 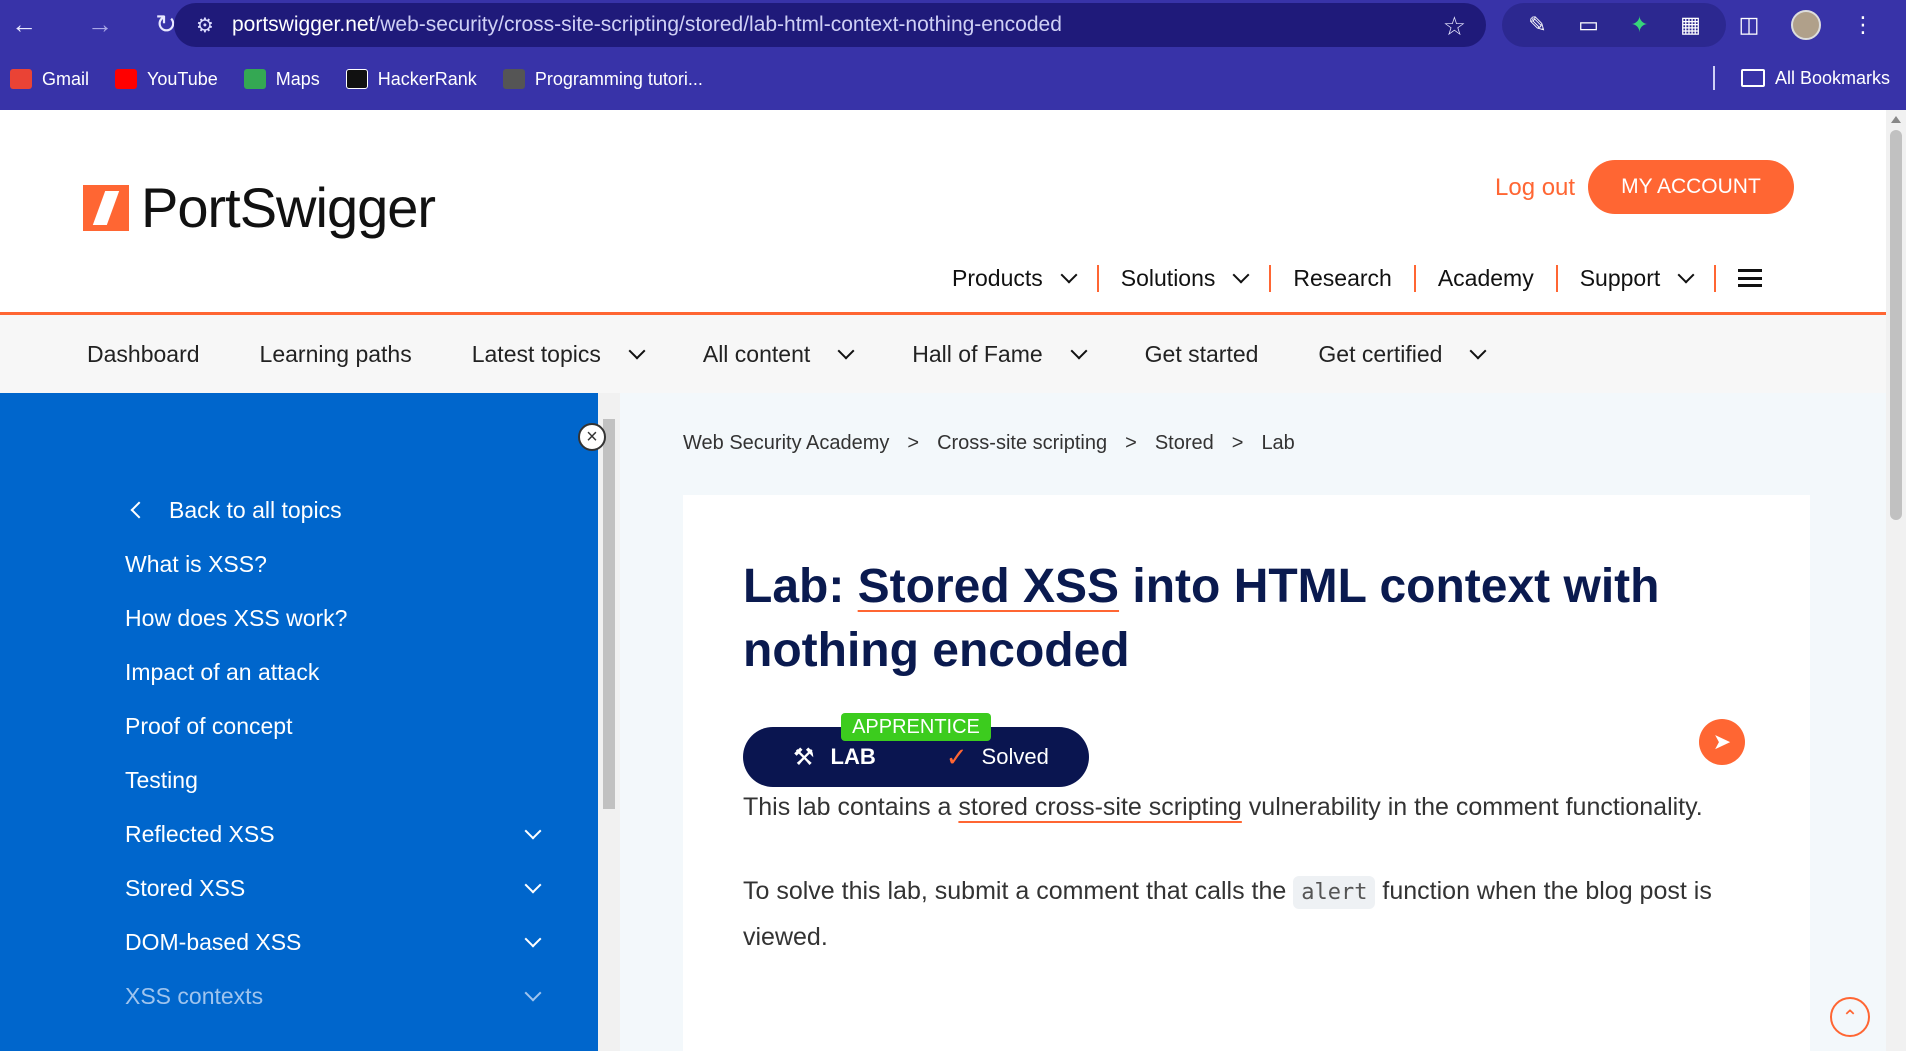 I want to click on bookmark-label: Gmail, so click(x=66, y=78).